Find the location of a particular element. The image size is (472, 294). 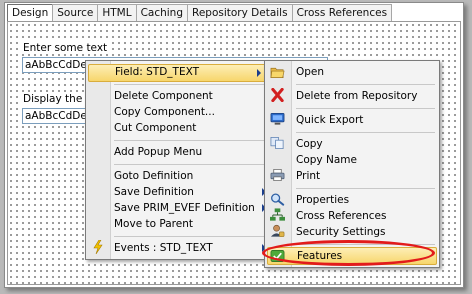

menu-item-delete-from-repository: Delete from Repository is located at coordinates (356, 96).